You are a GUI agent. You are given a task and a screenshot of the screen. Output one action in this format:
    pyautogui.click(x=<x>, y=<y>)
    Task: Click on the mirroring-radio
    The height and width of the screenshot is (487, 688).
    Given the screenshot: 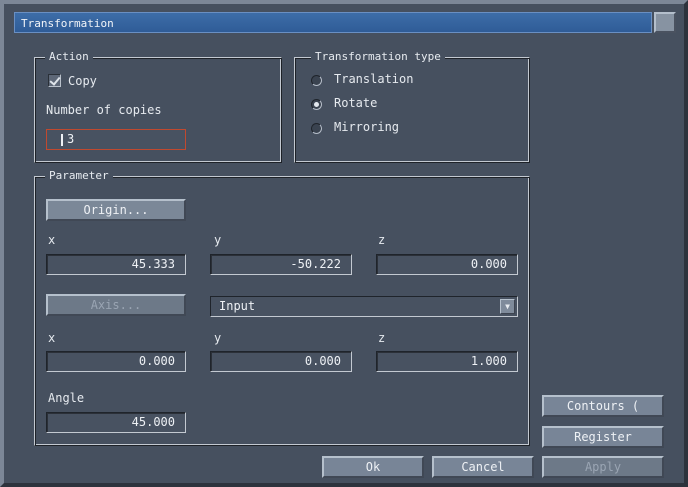 What is the action you would take?
    pyautogui.click(x=316, y=128)
    